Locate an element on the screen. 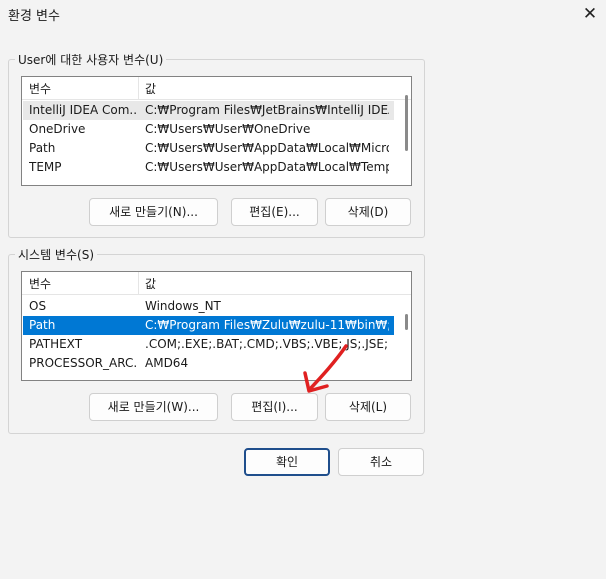 The width and height of the screenshot is (606, 579). ok-button: 확인 is located at coordinates (287, 462).